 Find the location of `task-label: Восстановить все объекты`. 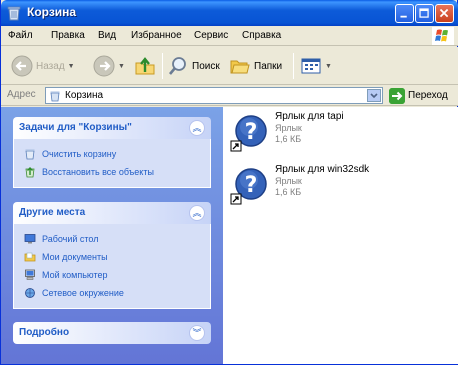

task-label: Восстановить все объекты is located at coordinates (98, 172).